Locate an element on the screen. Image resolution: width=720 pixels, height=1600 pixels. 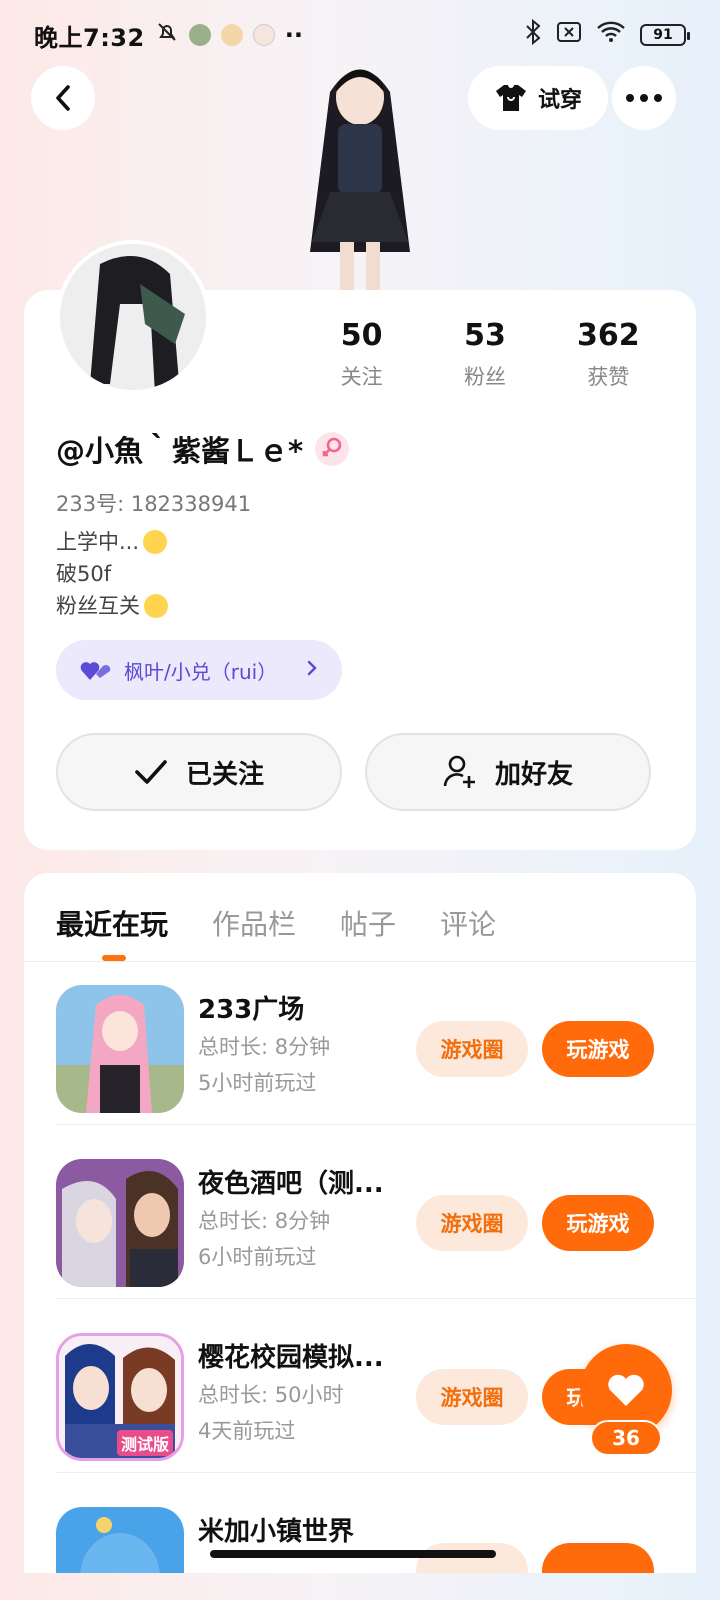
status-left: 晚上7:32 ·· is located at coordinates (168, 35).